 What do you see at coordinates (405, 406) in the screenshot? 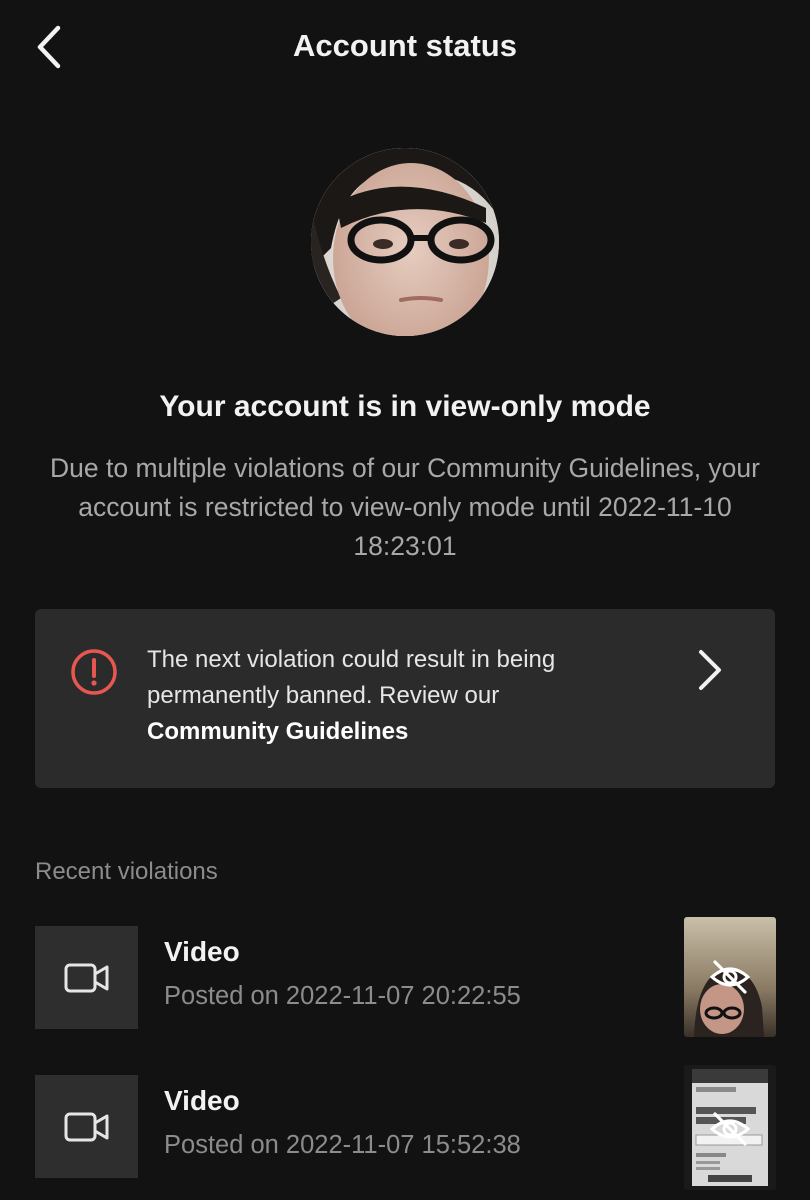
I see `status-heading: Your account is in view-only mode` at bounding box center [405, 406].